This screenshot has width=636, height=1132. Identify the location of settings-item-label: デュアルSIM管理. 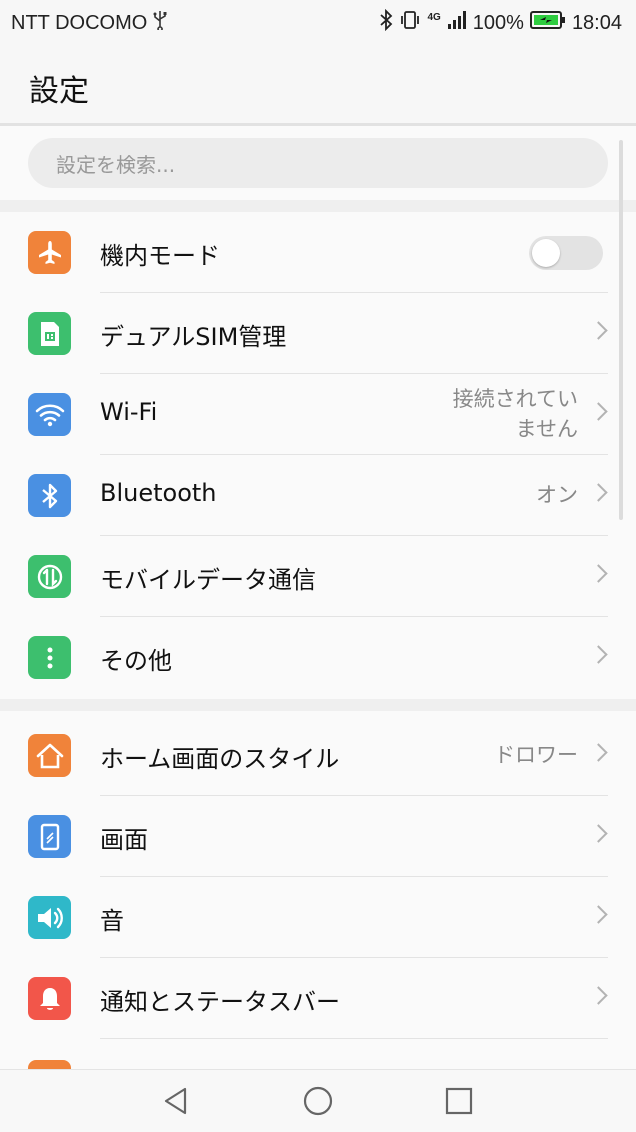
(193, 337).